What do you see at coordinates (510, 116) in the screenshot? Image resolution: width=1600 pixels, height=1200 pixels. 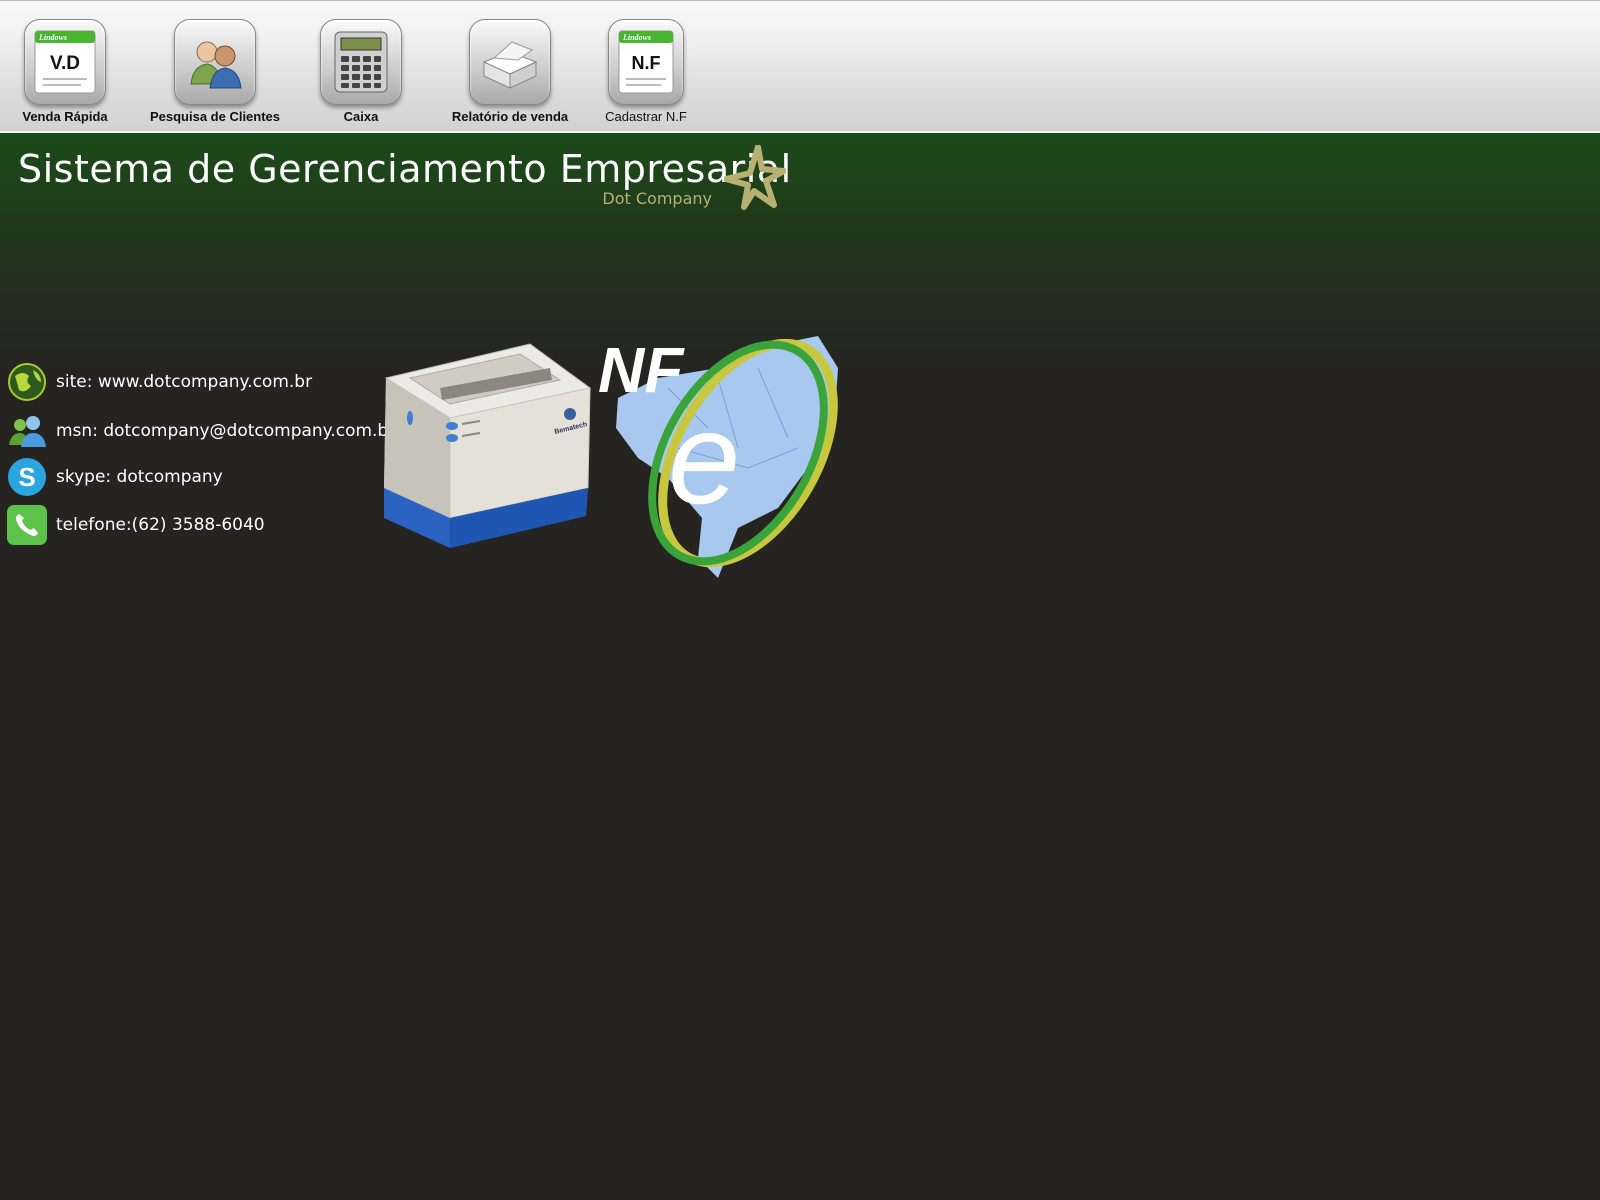 I see `relatorio-venda-label: Relatório de venda` at bounding box center [510, 116].